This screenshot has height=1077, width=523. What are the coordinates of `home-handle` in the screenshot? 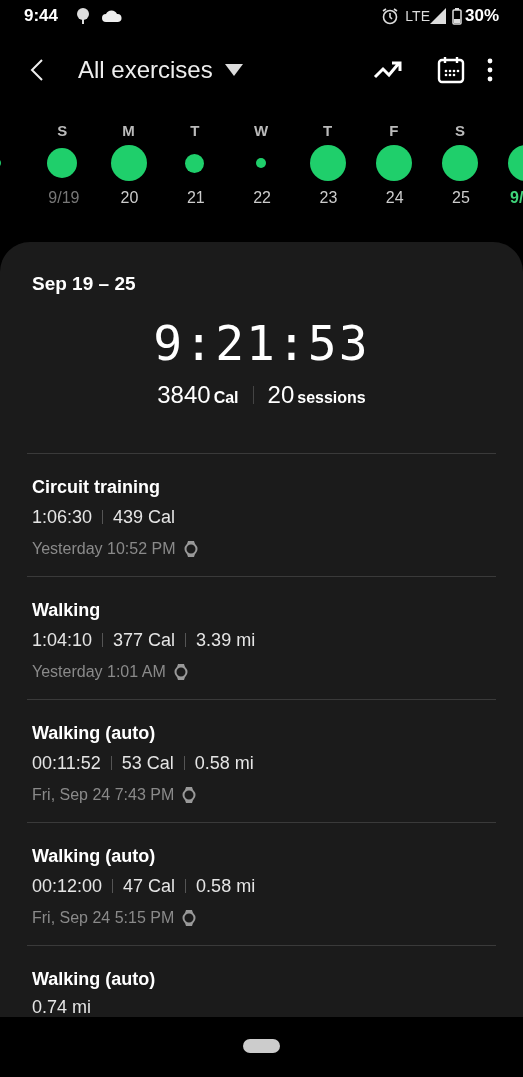 It's located at (261, 1046).